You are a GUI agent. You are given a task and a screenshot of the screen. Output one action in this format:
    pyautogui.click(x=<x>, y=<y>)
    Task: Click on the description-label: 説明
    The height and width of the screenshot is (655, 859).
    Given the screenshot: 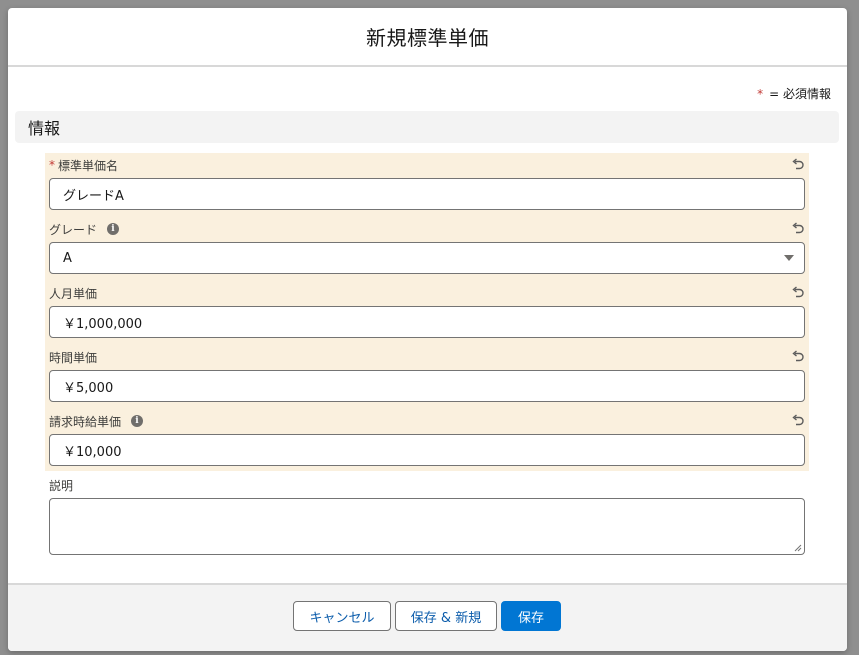 What is the action you would take?
    pyautogui.click(x=61, y=485)
    